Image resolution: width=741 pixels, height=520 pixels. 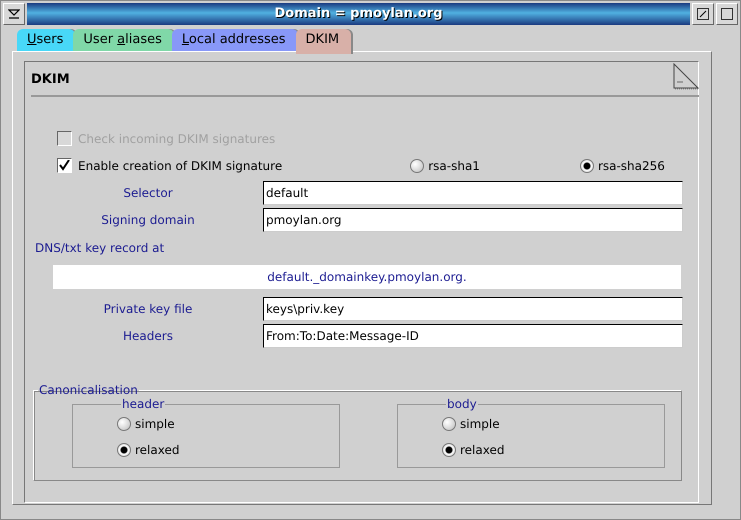 I want to click on minimize-button, so click(x=703, y=14).